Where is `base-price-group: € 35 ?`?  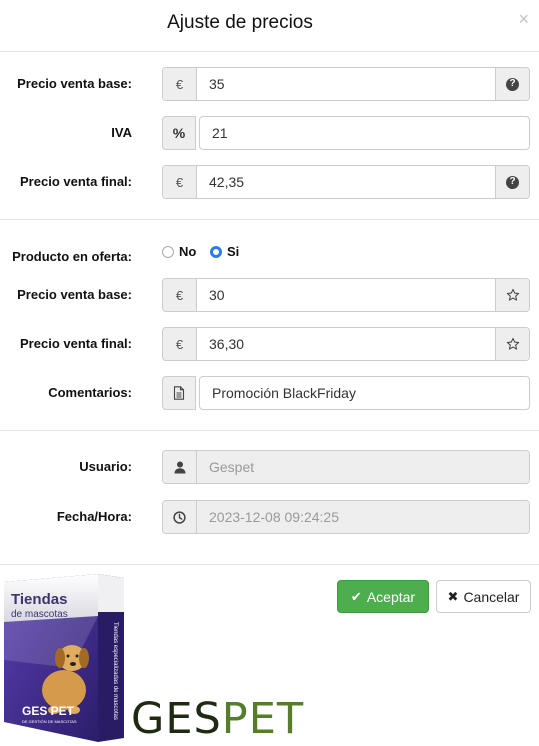
base-price-group: € 35 ? is located at coordinates (346, 84).